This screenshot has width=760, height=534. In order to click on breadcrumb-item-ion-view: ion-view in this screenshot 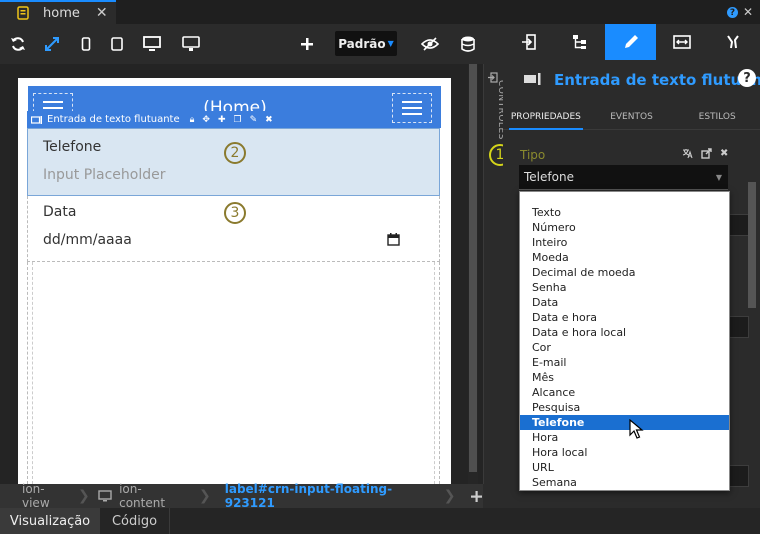, I will do `click(46, 496)`.